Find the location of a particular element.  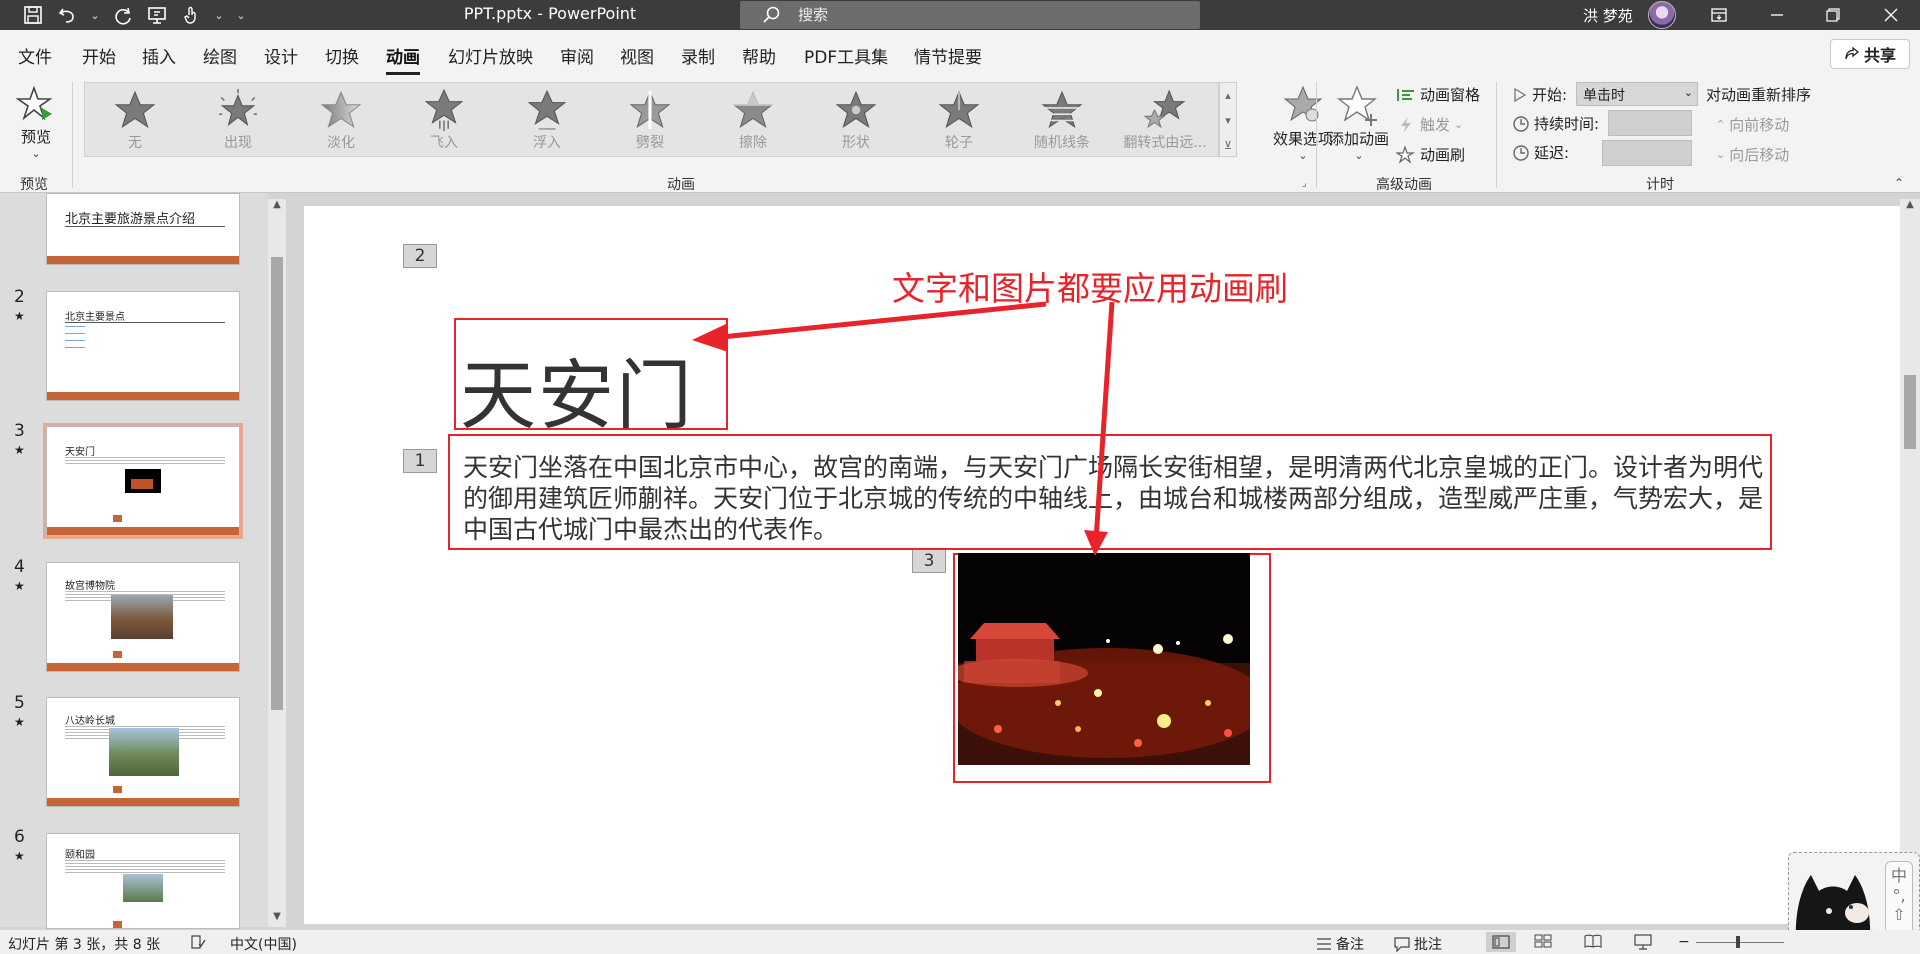

ime-settings: ⇧ is located at coordinates (1899, 914).